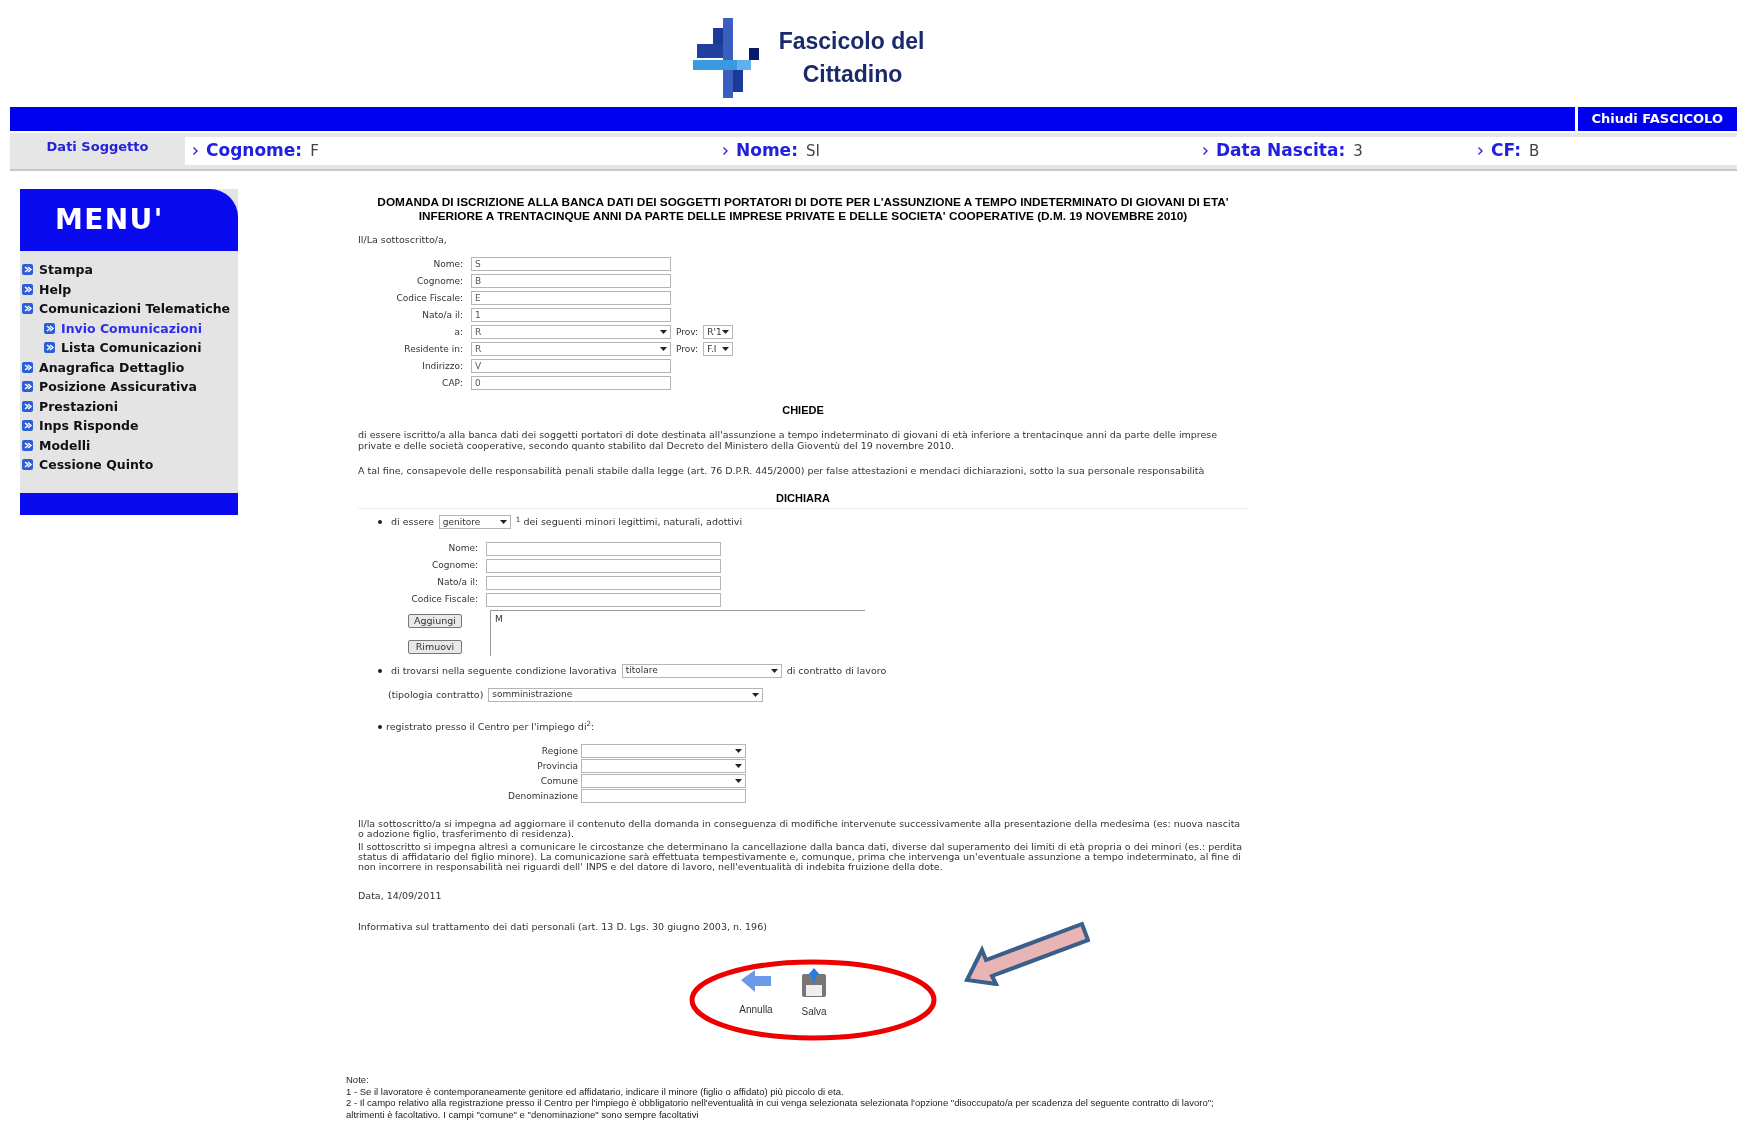 Image resolution: width=1747 pixels, height=1122 pixels. What do you see at coordinates (543, 796) in the screenshot?
I see `field-label: Denominazione` at bounding box center [543, 796].